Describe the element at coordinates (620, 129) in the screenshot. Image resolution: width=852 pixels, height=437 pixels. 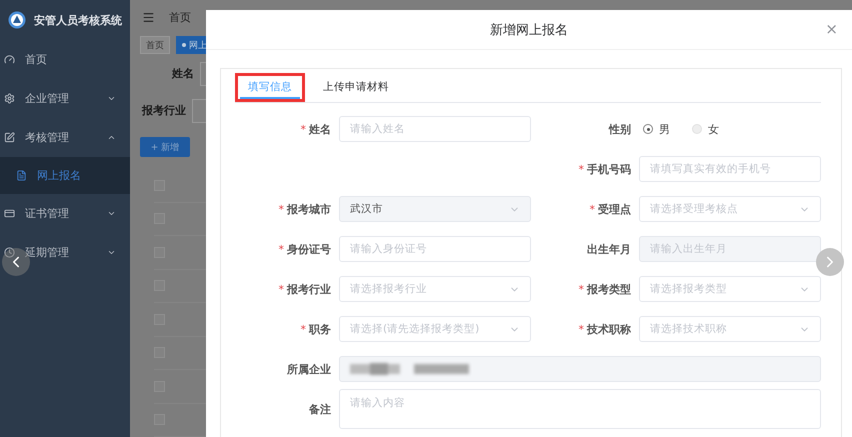
I see `field-label: 性别` at that location.